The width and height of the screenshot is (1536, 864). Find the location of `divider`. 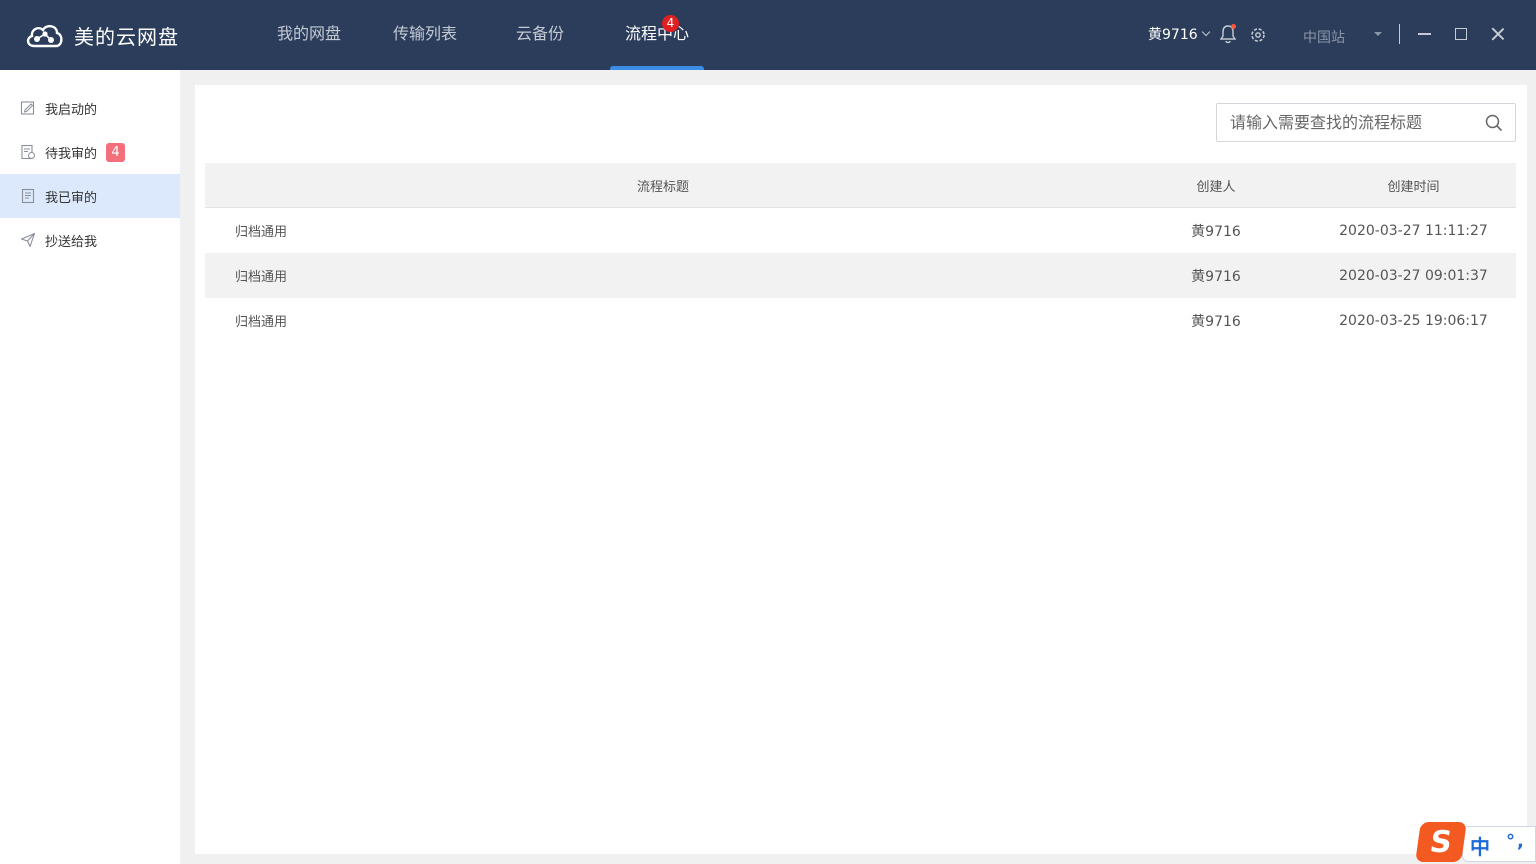

divider is located at coordinates (1399, 34).